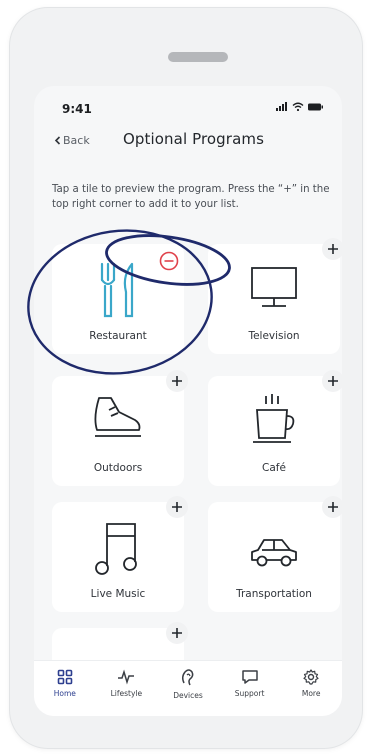 The image size is (377, 756). I want to click on activity-icon, so click(126, 677).